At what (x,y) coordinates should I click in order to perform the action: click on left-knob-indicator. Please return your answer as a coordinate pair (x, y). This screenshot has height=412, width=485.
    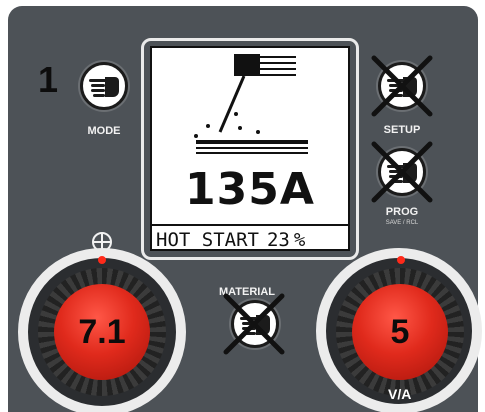
    Looking at the image, I should click on (102, 260).